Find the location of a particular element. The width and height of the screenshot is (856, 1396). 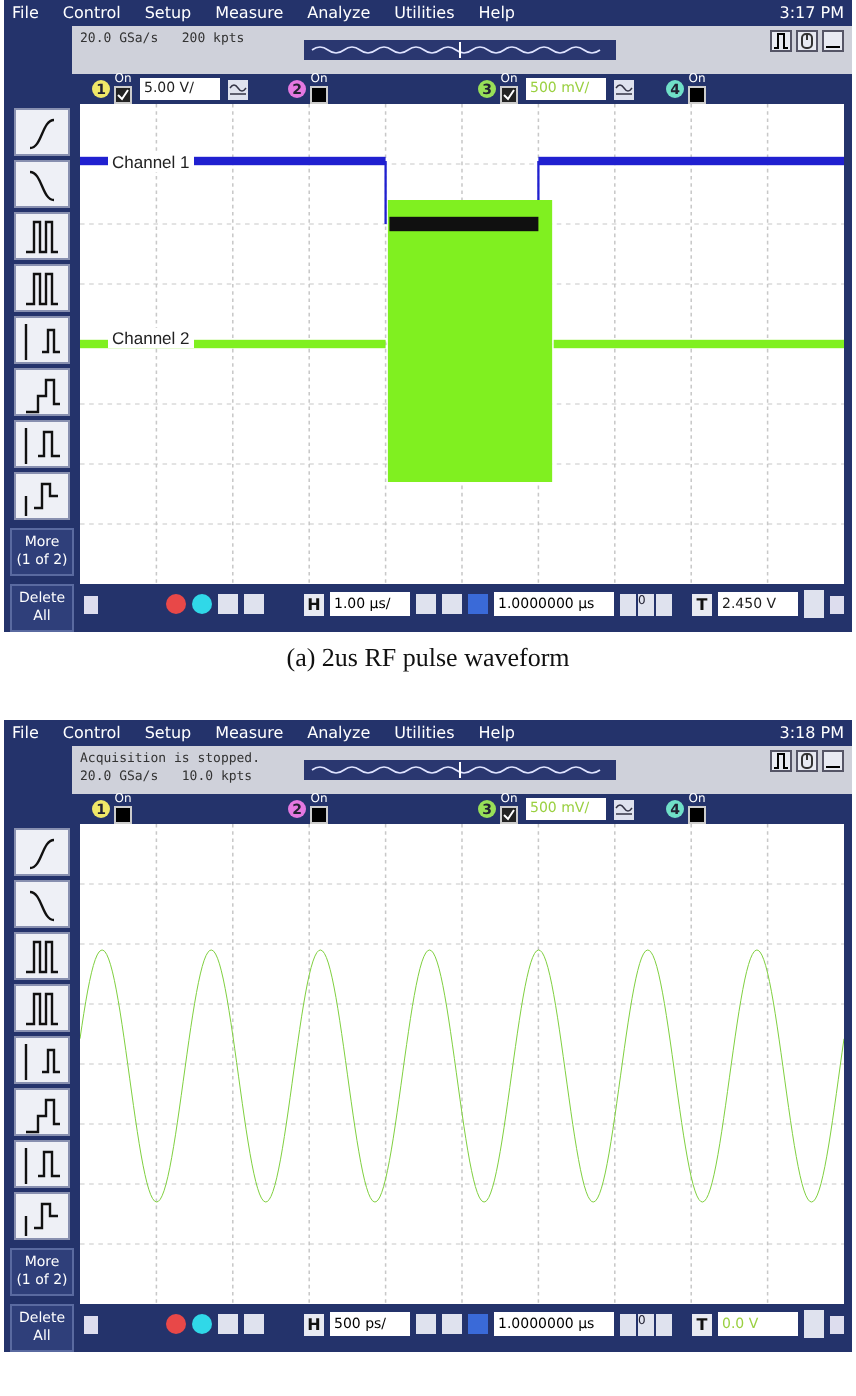

trace-label: Channel 1 is located at coordinates (151, 162).